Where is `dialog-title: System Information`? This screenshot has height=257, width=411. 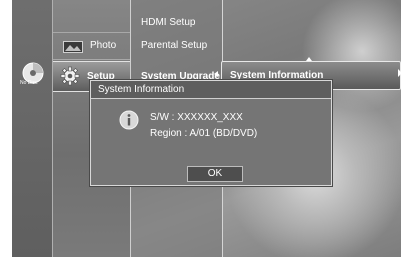
dialog-title: System Information is located at coordinates (141, 89).